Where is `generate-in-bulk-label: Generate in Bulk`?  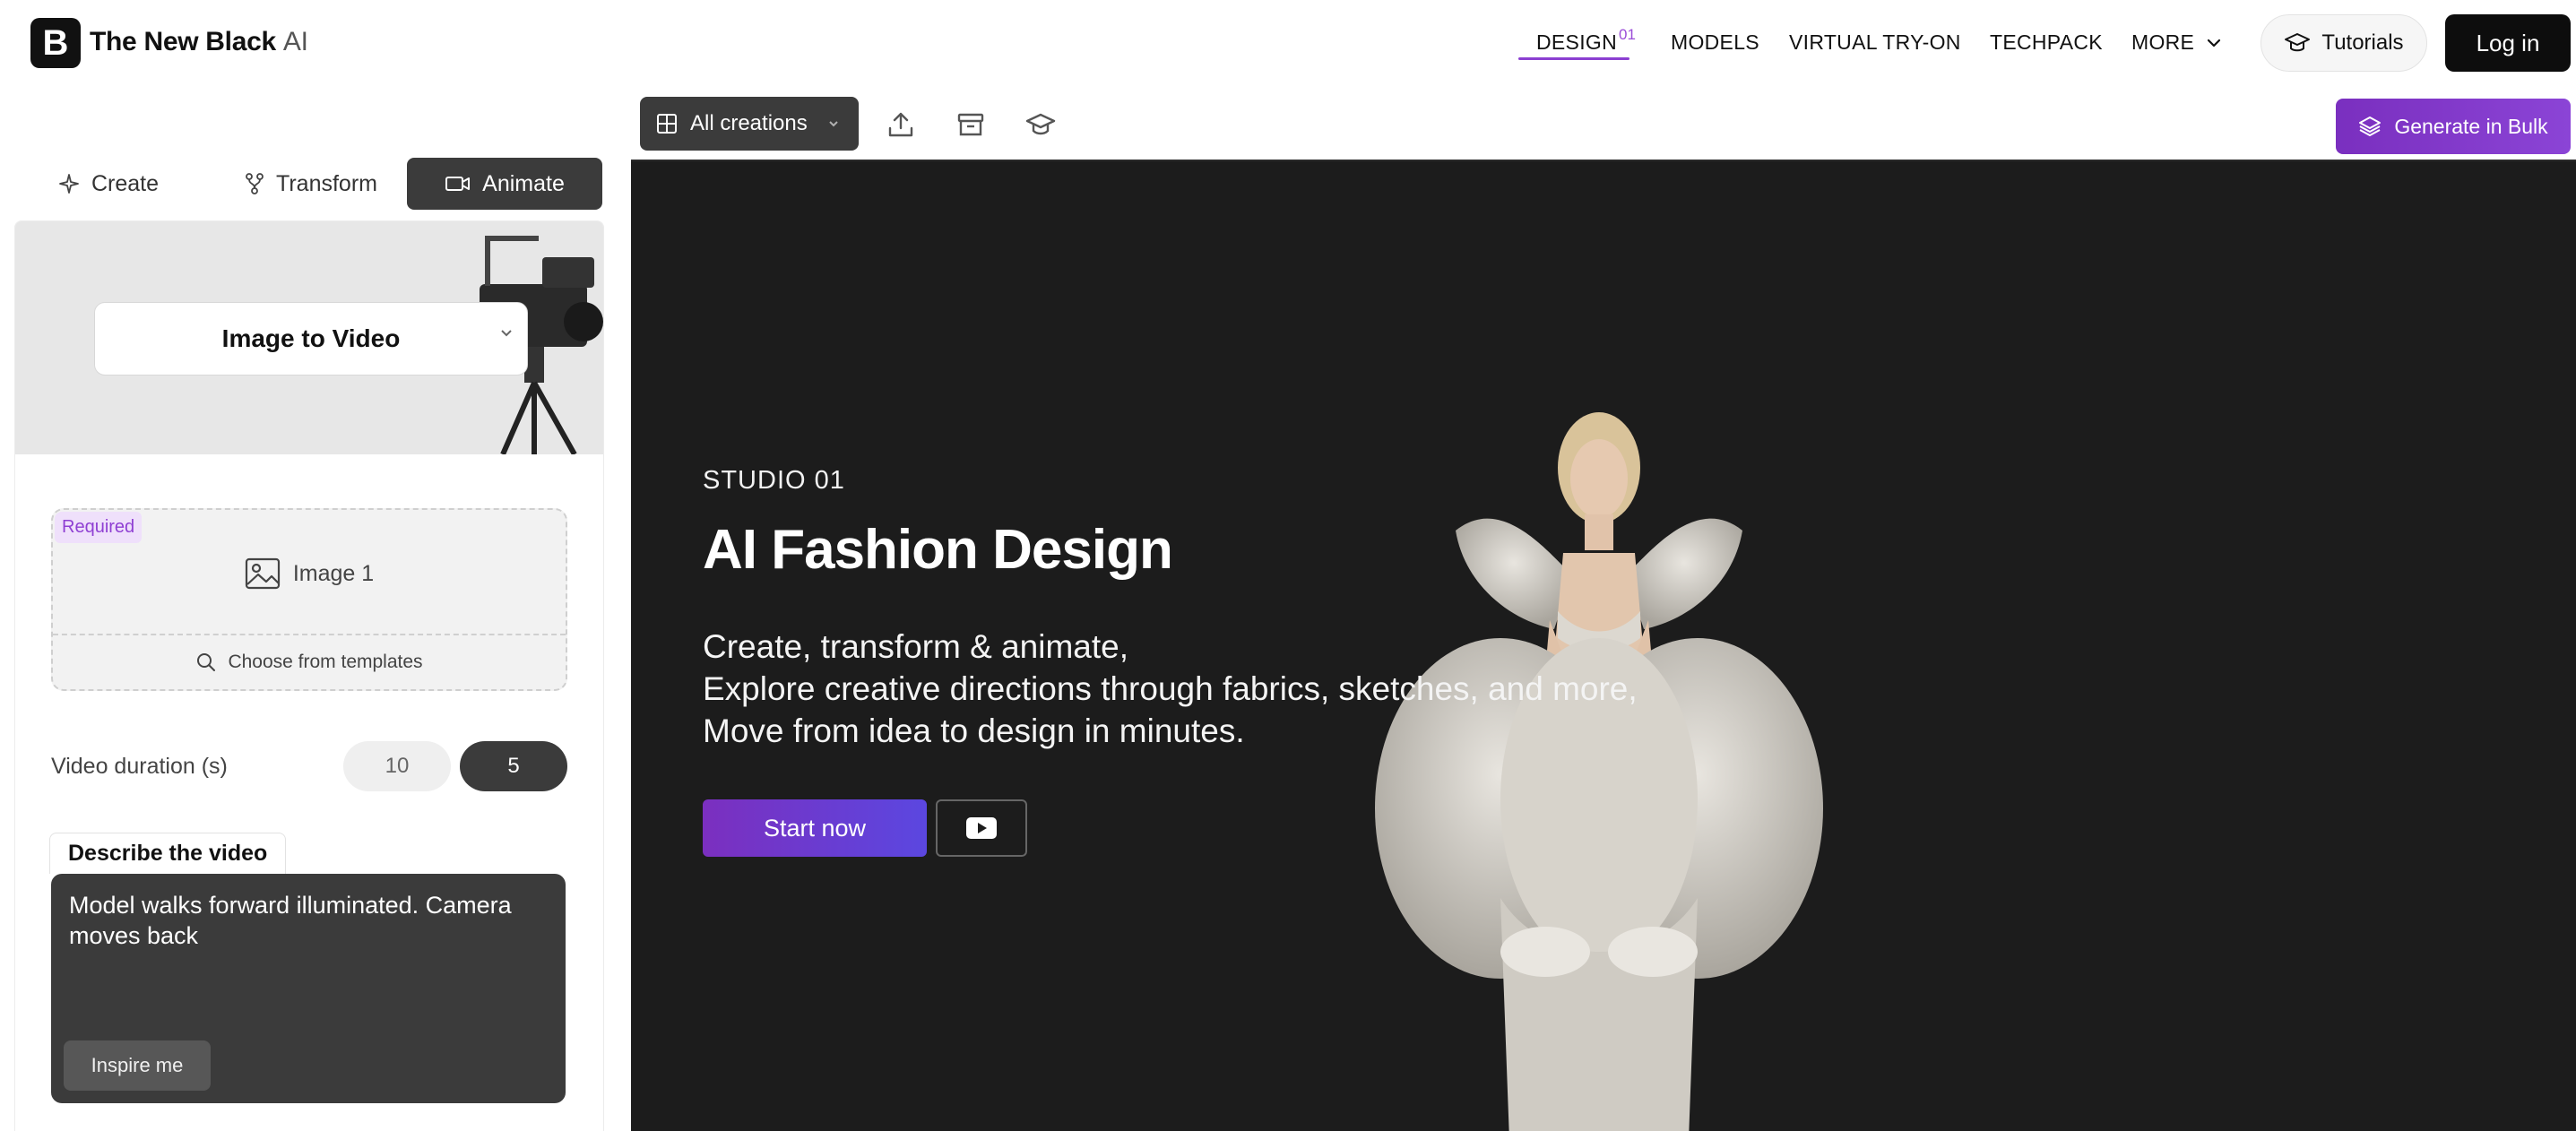
generate-in-bulk-label: Generate in Bulk is located at coordinates (2471, 126).